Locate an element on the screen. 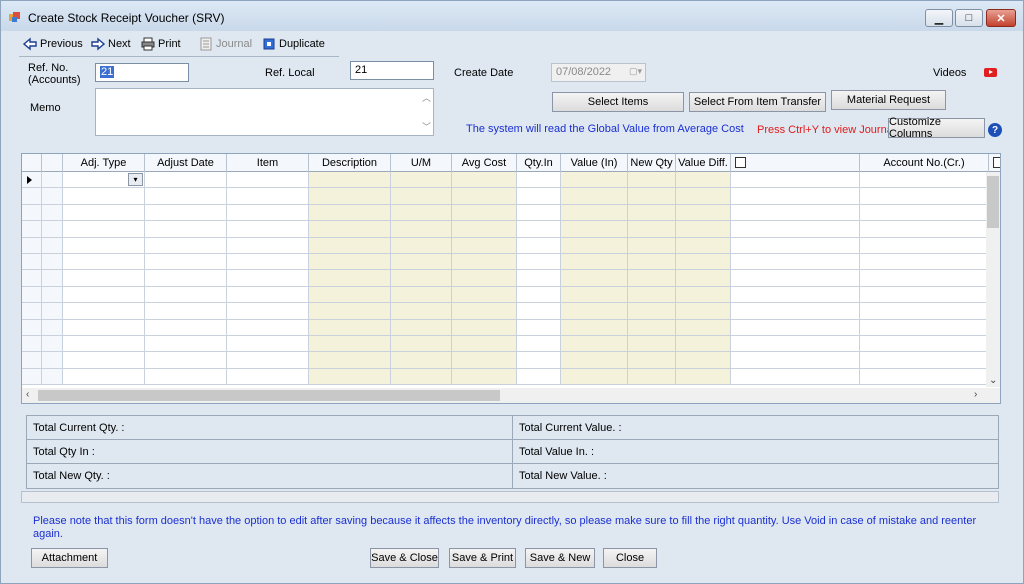  ref-no-input: 21 is located at coordinates (142, 72).